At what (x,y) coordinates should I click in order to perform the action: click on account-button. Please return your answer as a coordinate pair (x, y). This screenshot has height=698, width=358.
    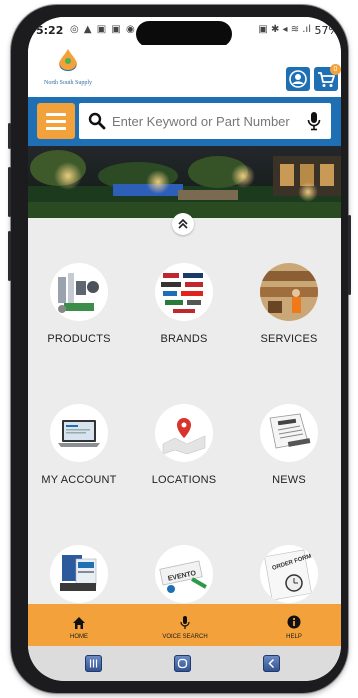
    Looking at the image, I should click on (298, 79).